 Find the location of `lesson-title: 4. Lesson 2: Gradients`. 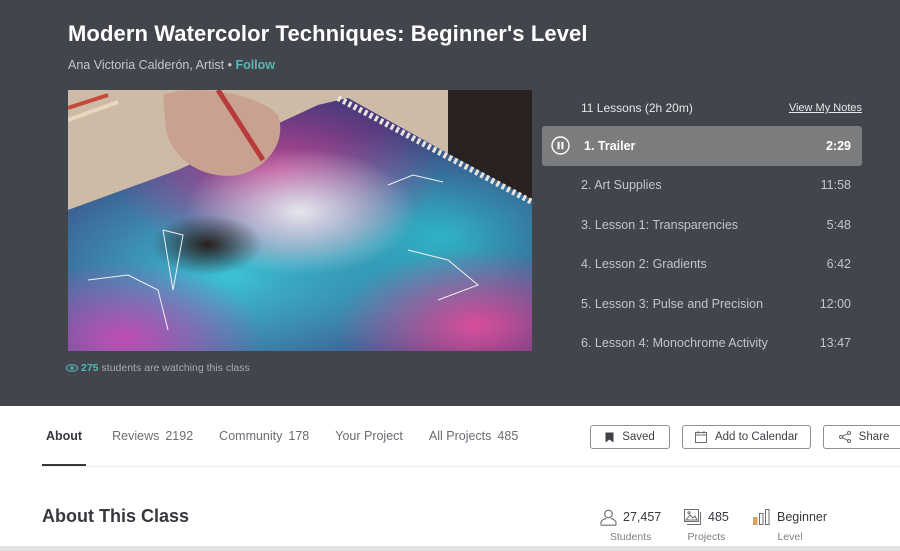

lesson-title: 4. Lesson 2: Gradients is located at coordinates (644, 264).